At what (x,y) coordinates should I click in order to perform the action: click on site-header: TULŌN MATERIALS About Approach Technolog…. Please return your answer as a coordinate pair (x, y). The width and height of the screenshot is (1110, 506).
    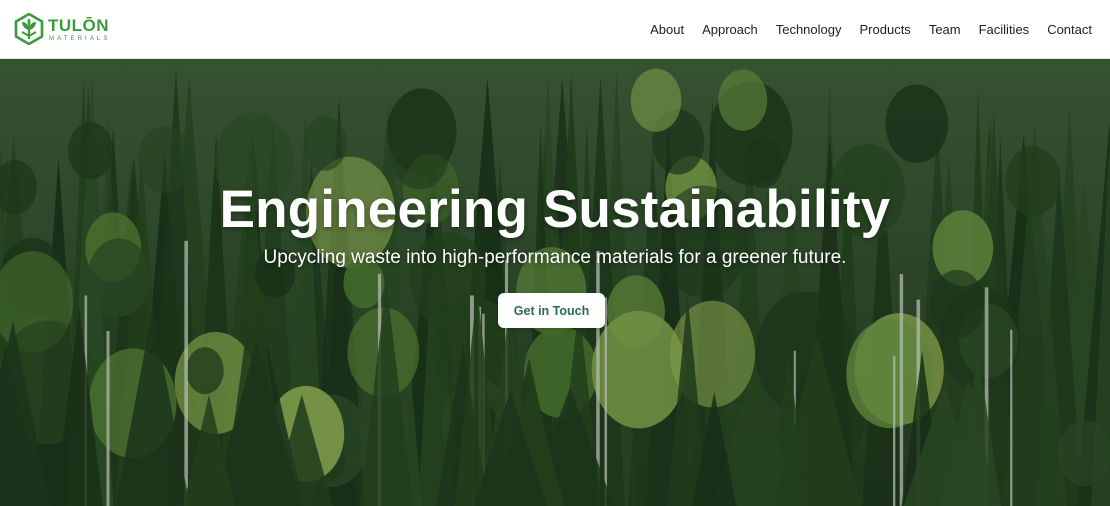
    Looking at the image, I should click on (555, 29).